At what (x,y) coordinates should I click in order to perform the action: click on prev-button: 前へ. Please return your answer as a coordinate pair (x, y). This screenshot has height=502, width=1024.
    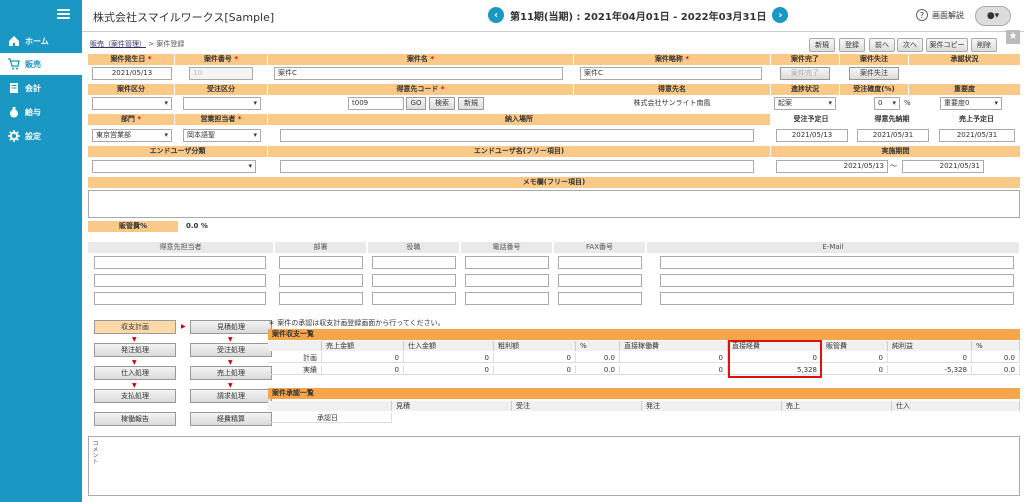
    Looking at the image, I should click on (882, 45).